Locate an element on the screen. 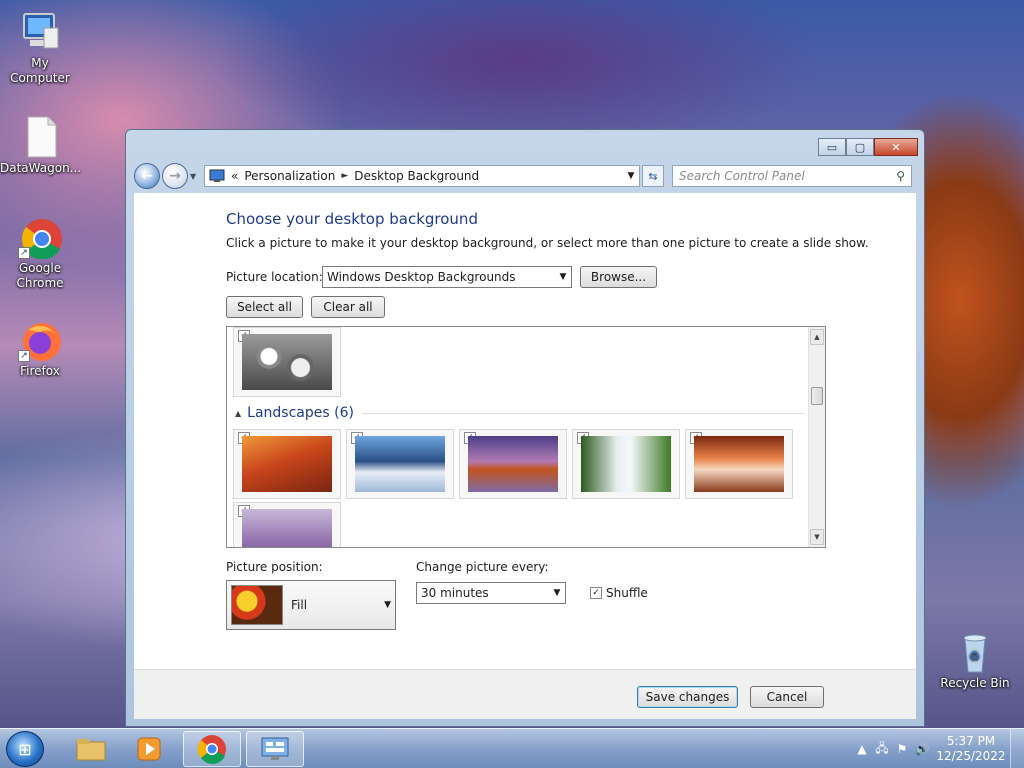 This screenshot has width=1024, height=768. group-header-landscapes: ▲ Landscapes (6) is located at coordinates (520, 413).